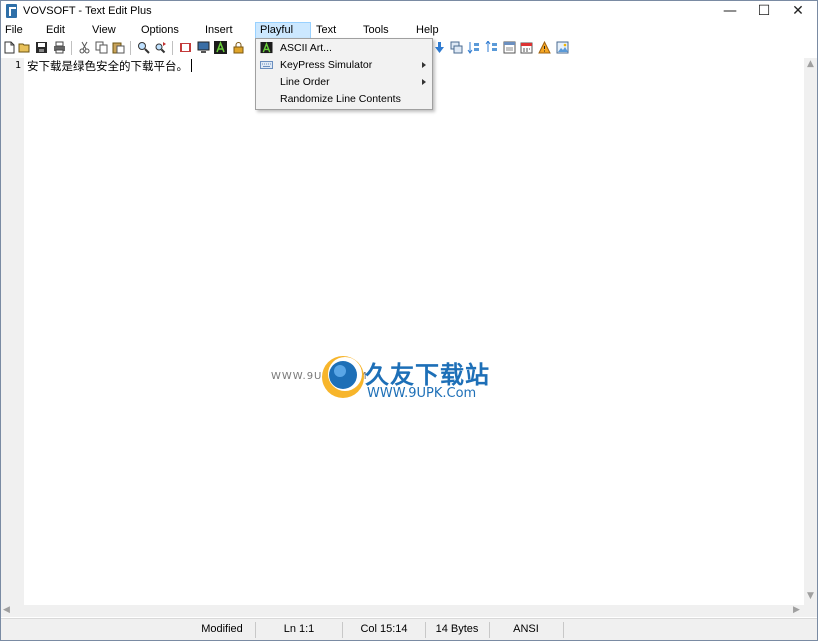 This screenshot has width=818, height=641. Describe the element at coordinates (798, 11) in the screenshot. I see `close-button: ✕` at that location.